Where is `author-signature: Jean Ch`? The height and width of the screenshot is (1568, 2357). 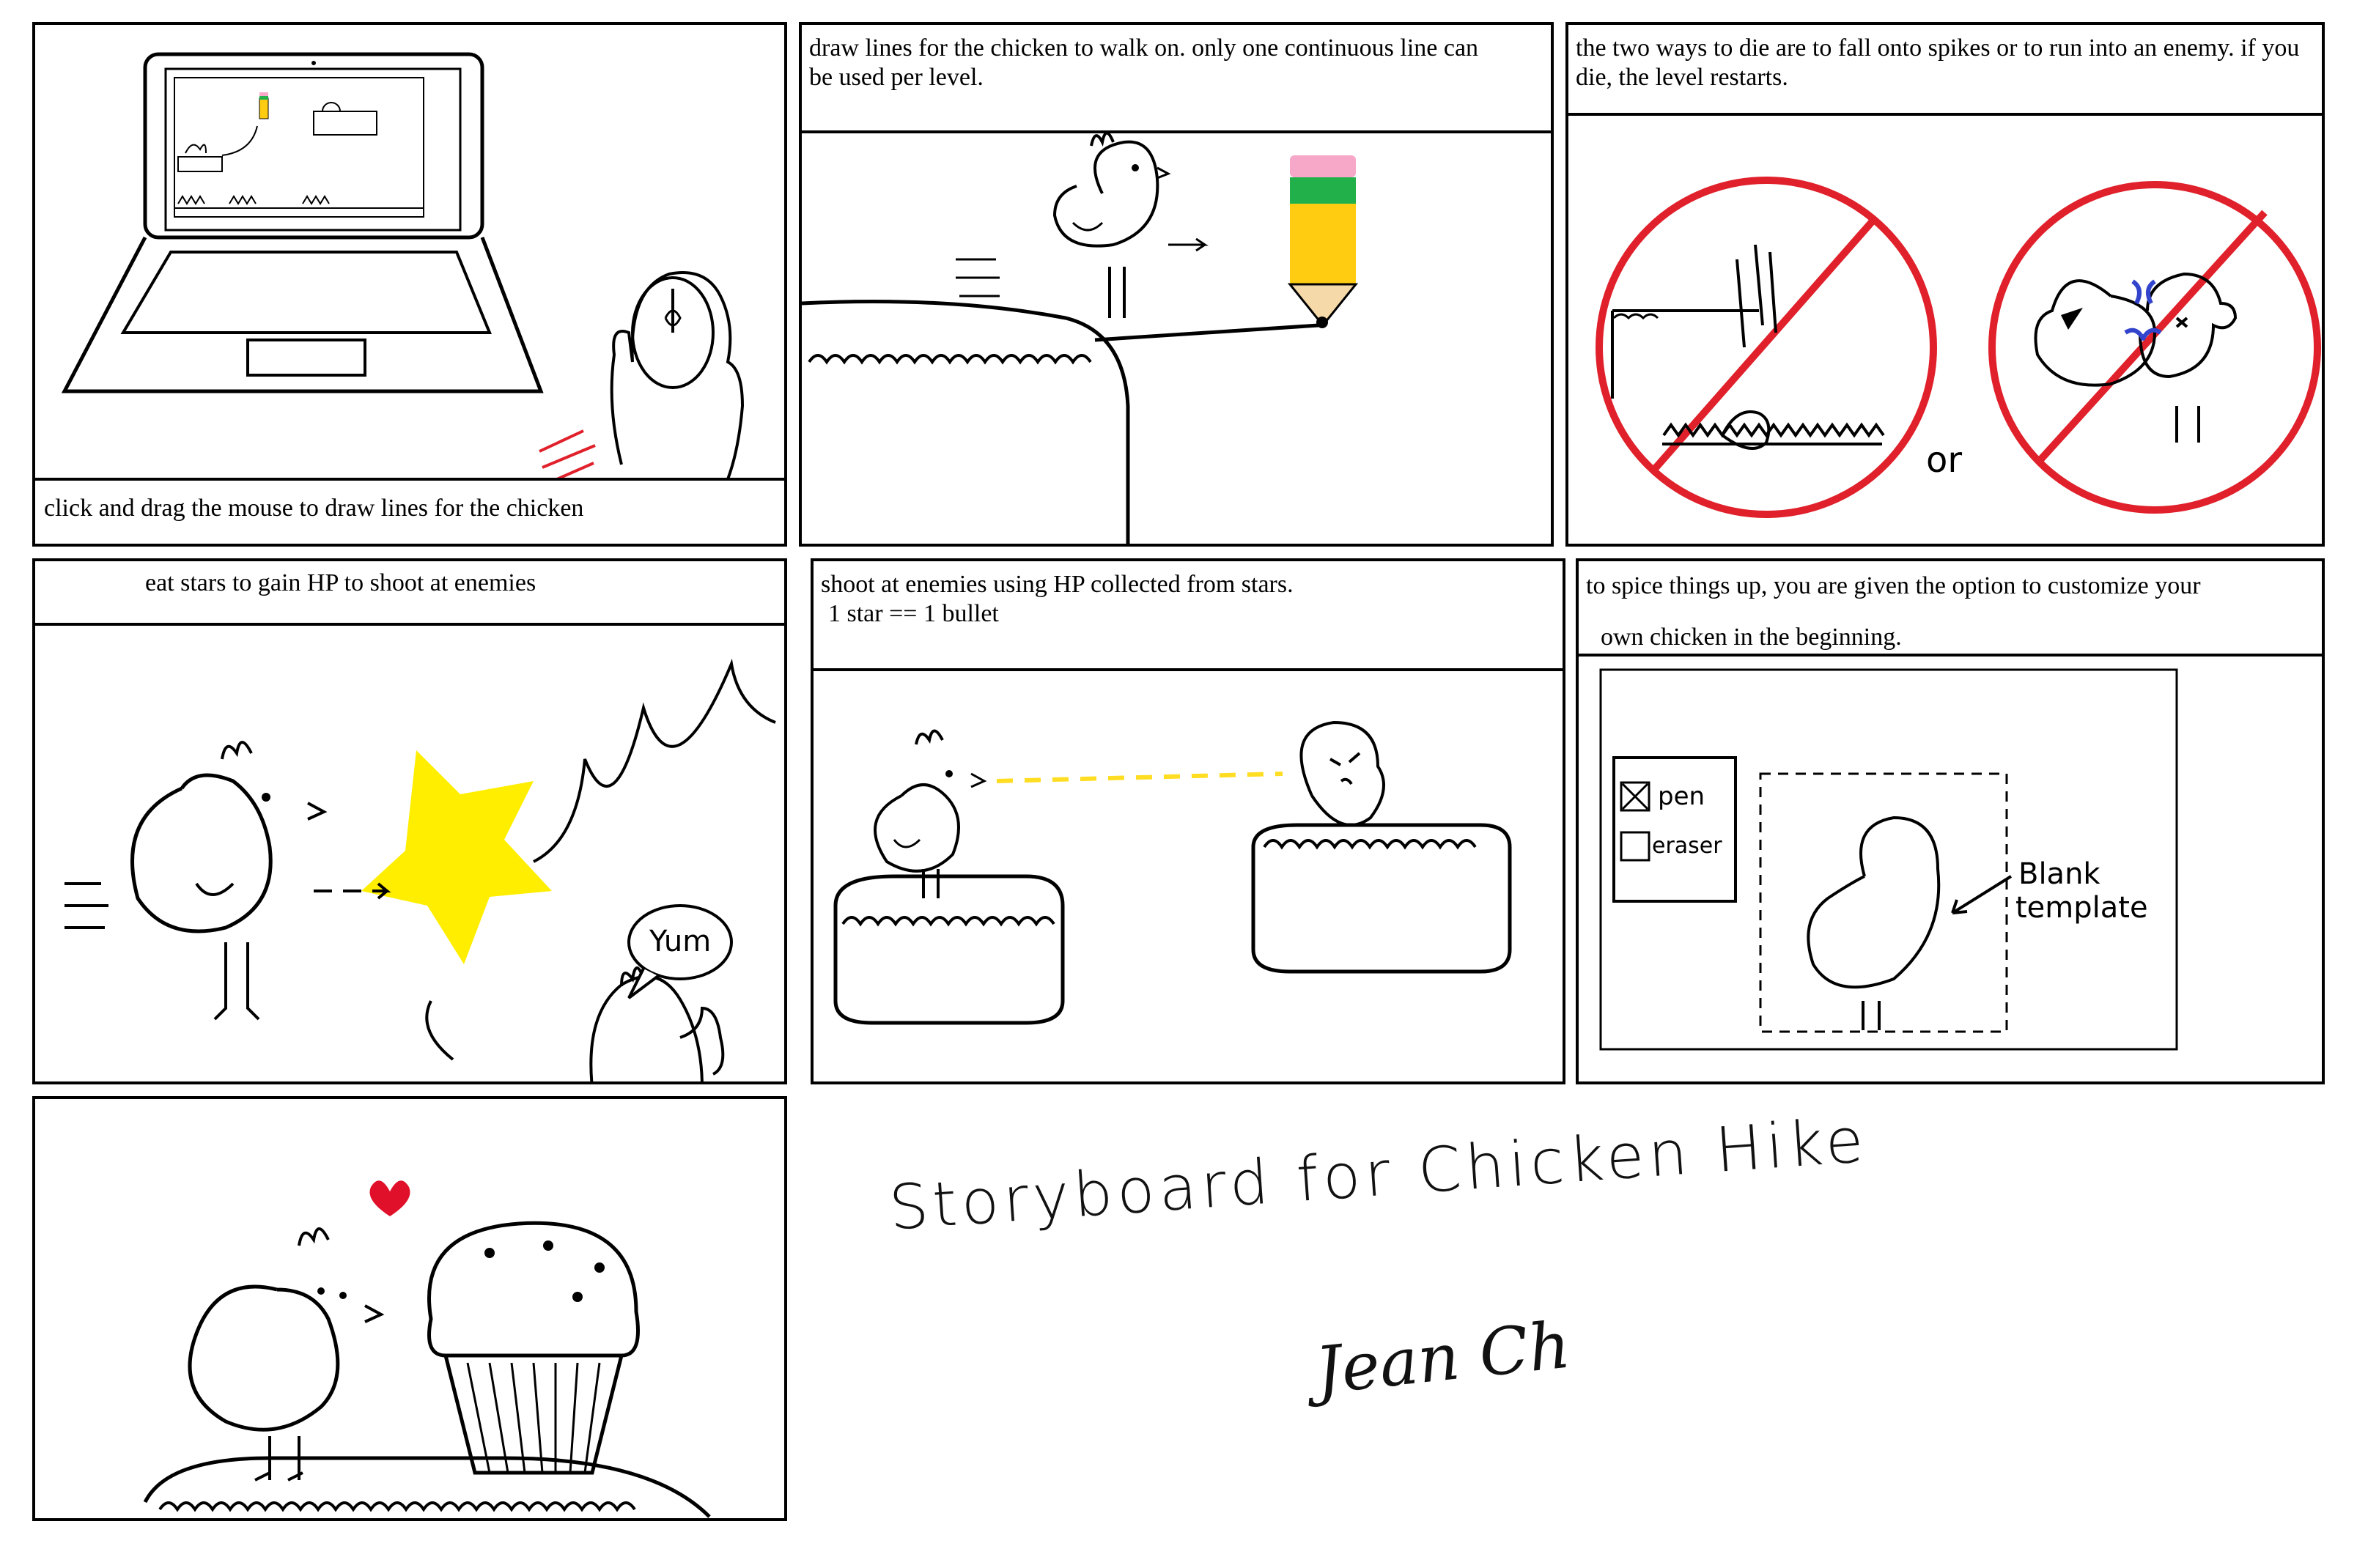
author-signature: Jean Ch is located at coordinates (1536, 1361).